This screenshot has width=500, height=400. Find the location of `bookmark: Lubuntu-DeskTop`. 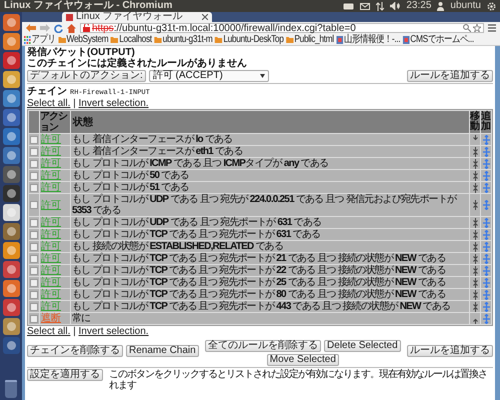

bookmark: Lubuntu-DeskTop is located at coordinates (249, 39).